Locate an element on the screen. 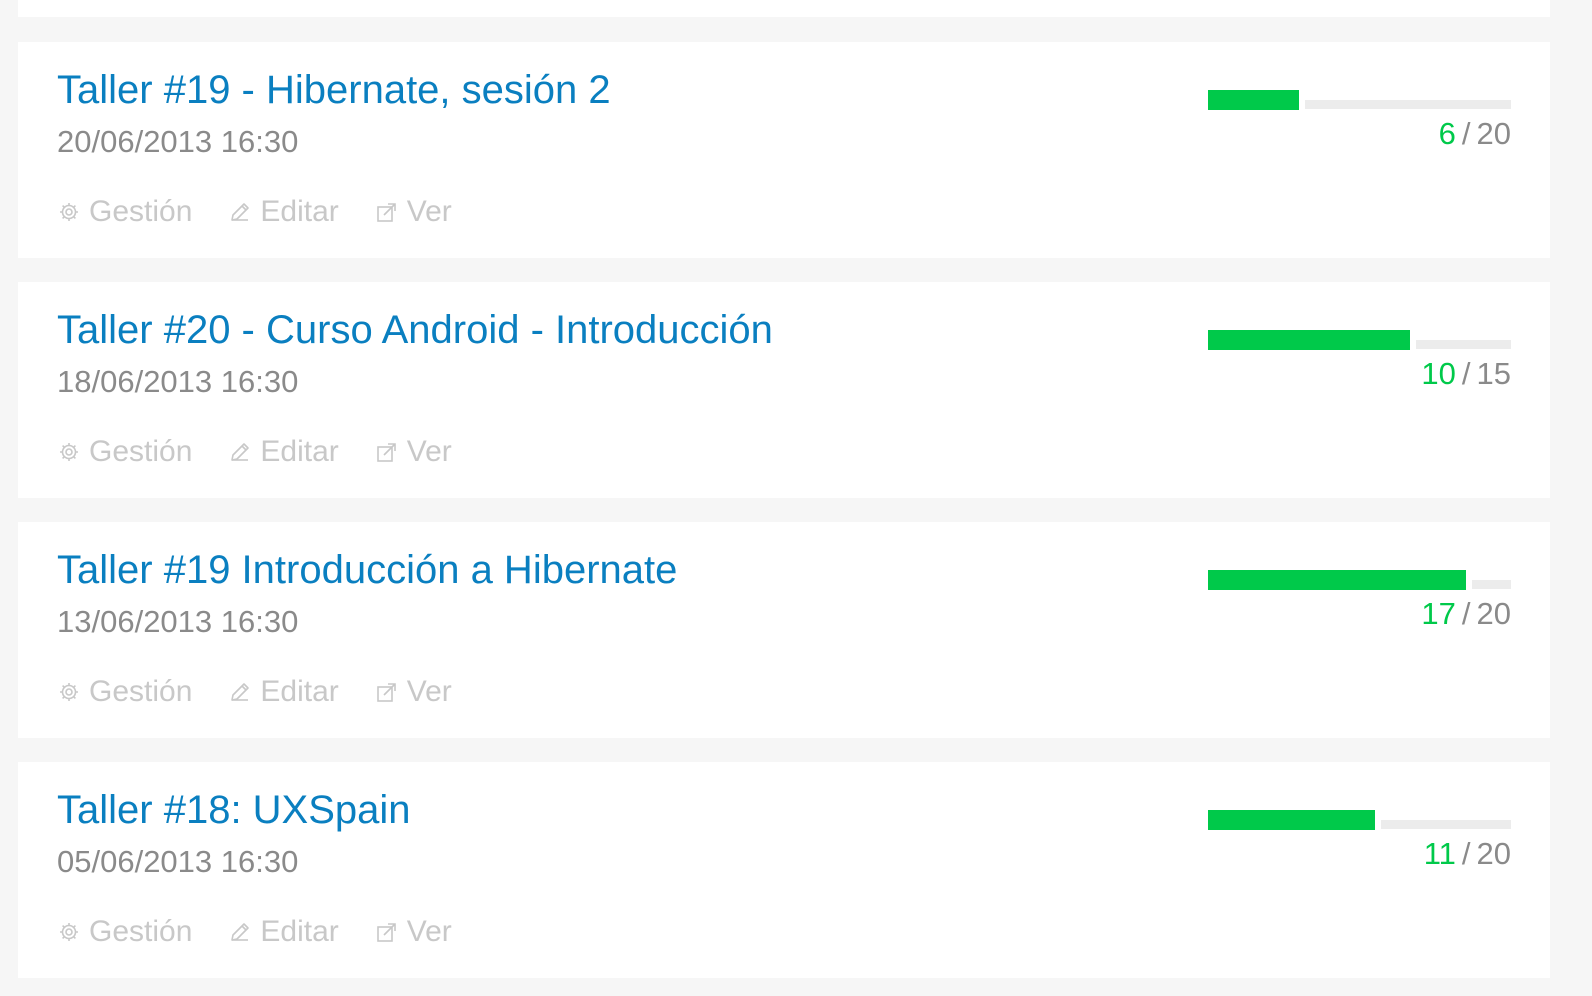 Image resolution: width=1592 pixels, height=996 pixels. event-title-link: Taller #19 Introducción a Hibernate is located at coordinates (367, 570).